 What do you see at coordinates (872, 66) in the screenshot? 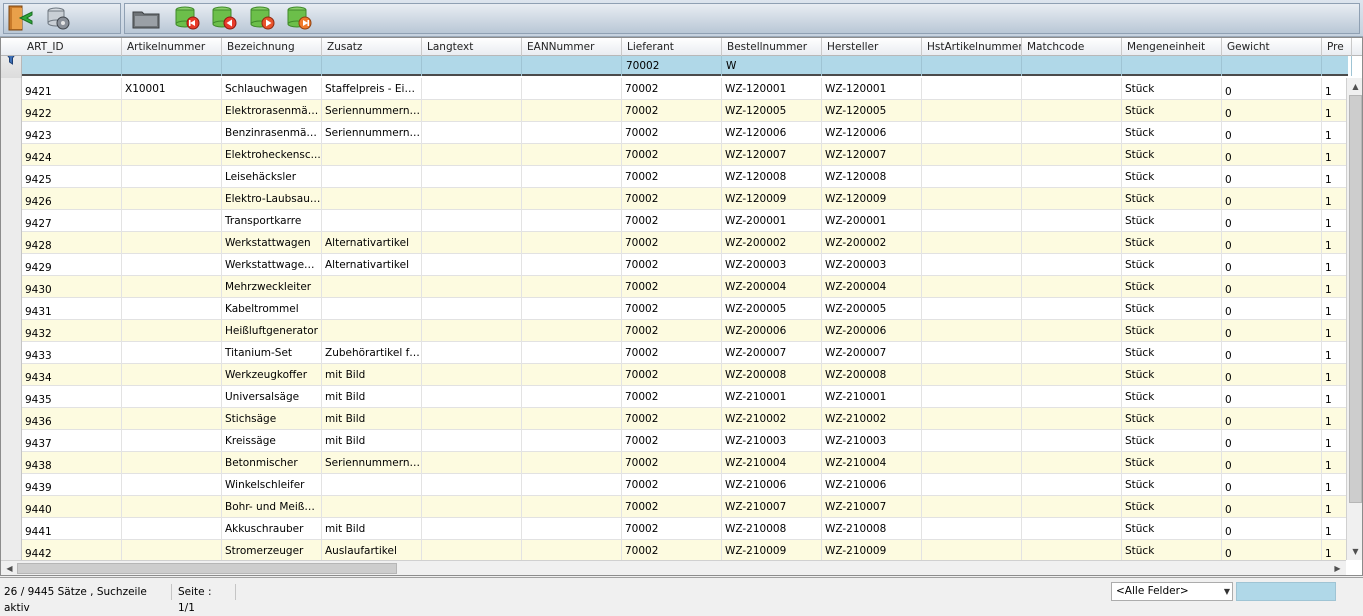
I see `filter-cell-hersteller` at bounding box center [872, 66].